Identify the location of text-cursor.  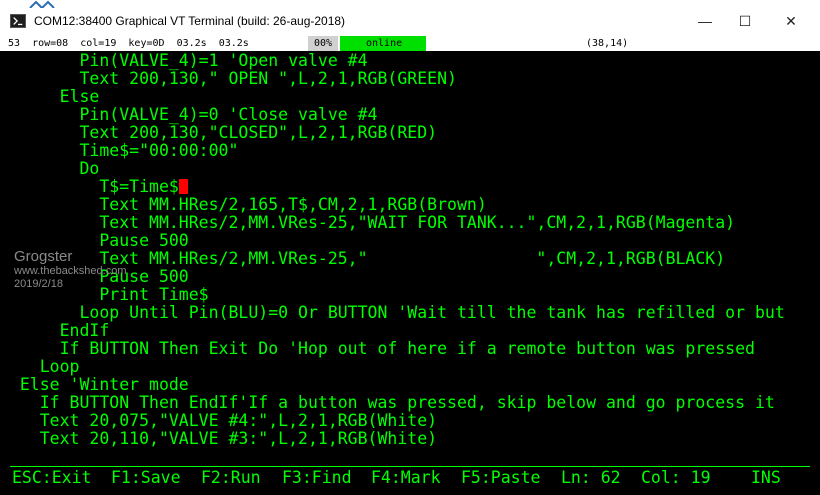
(183, 186).